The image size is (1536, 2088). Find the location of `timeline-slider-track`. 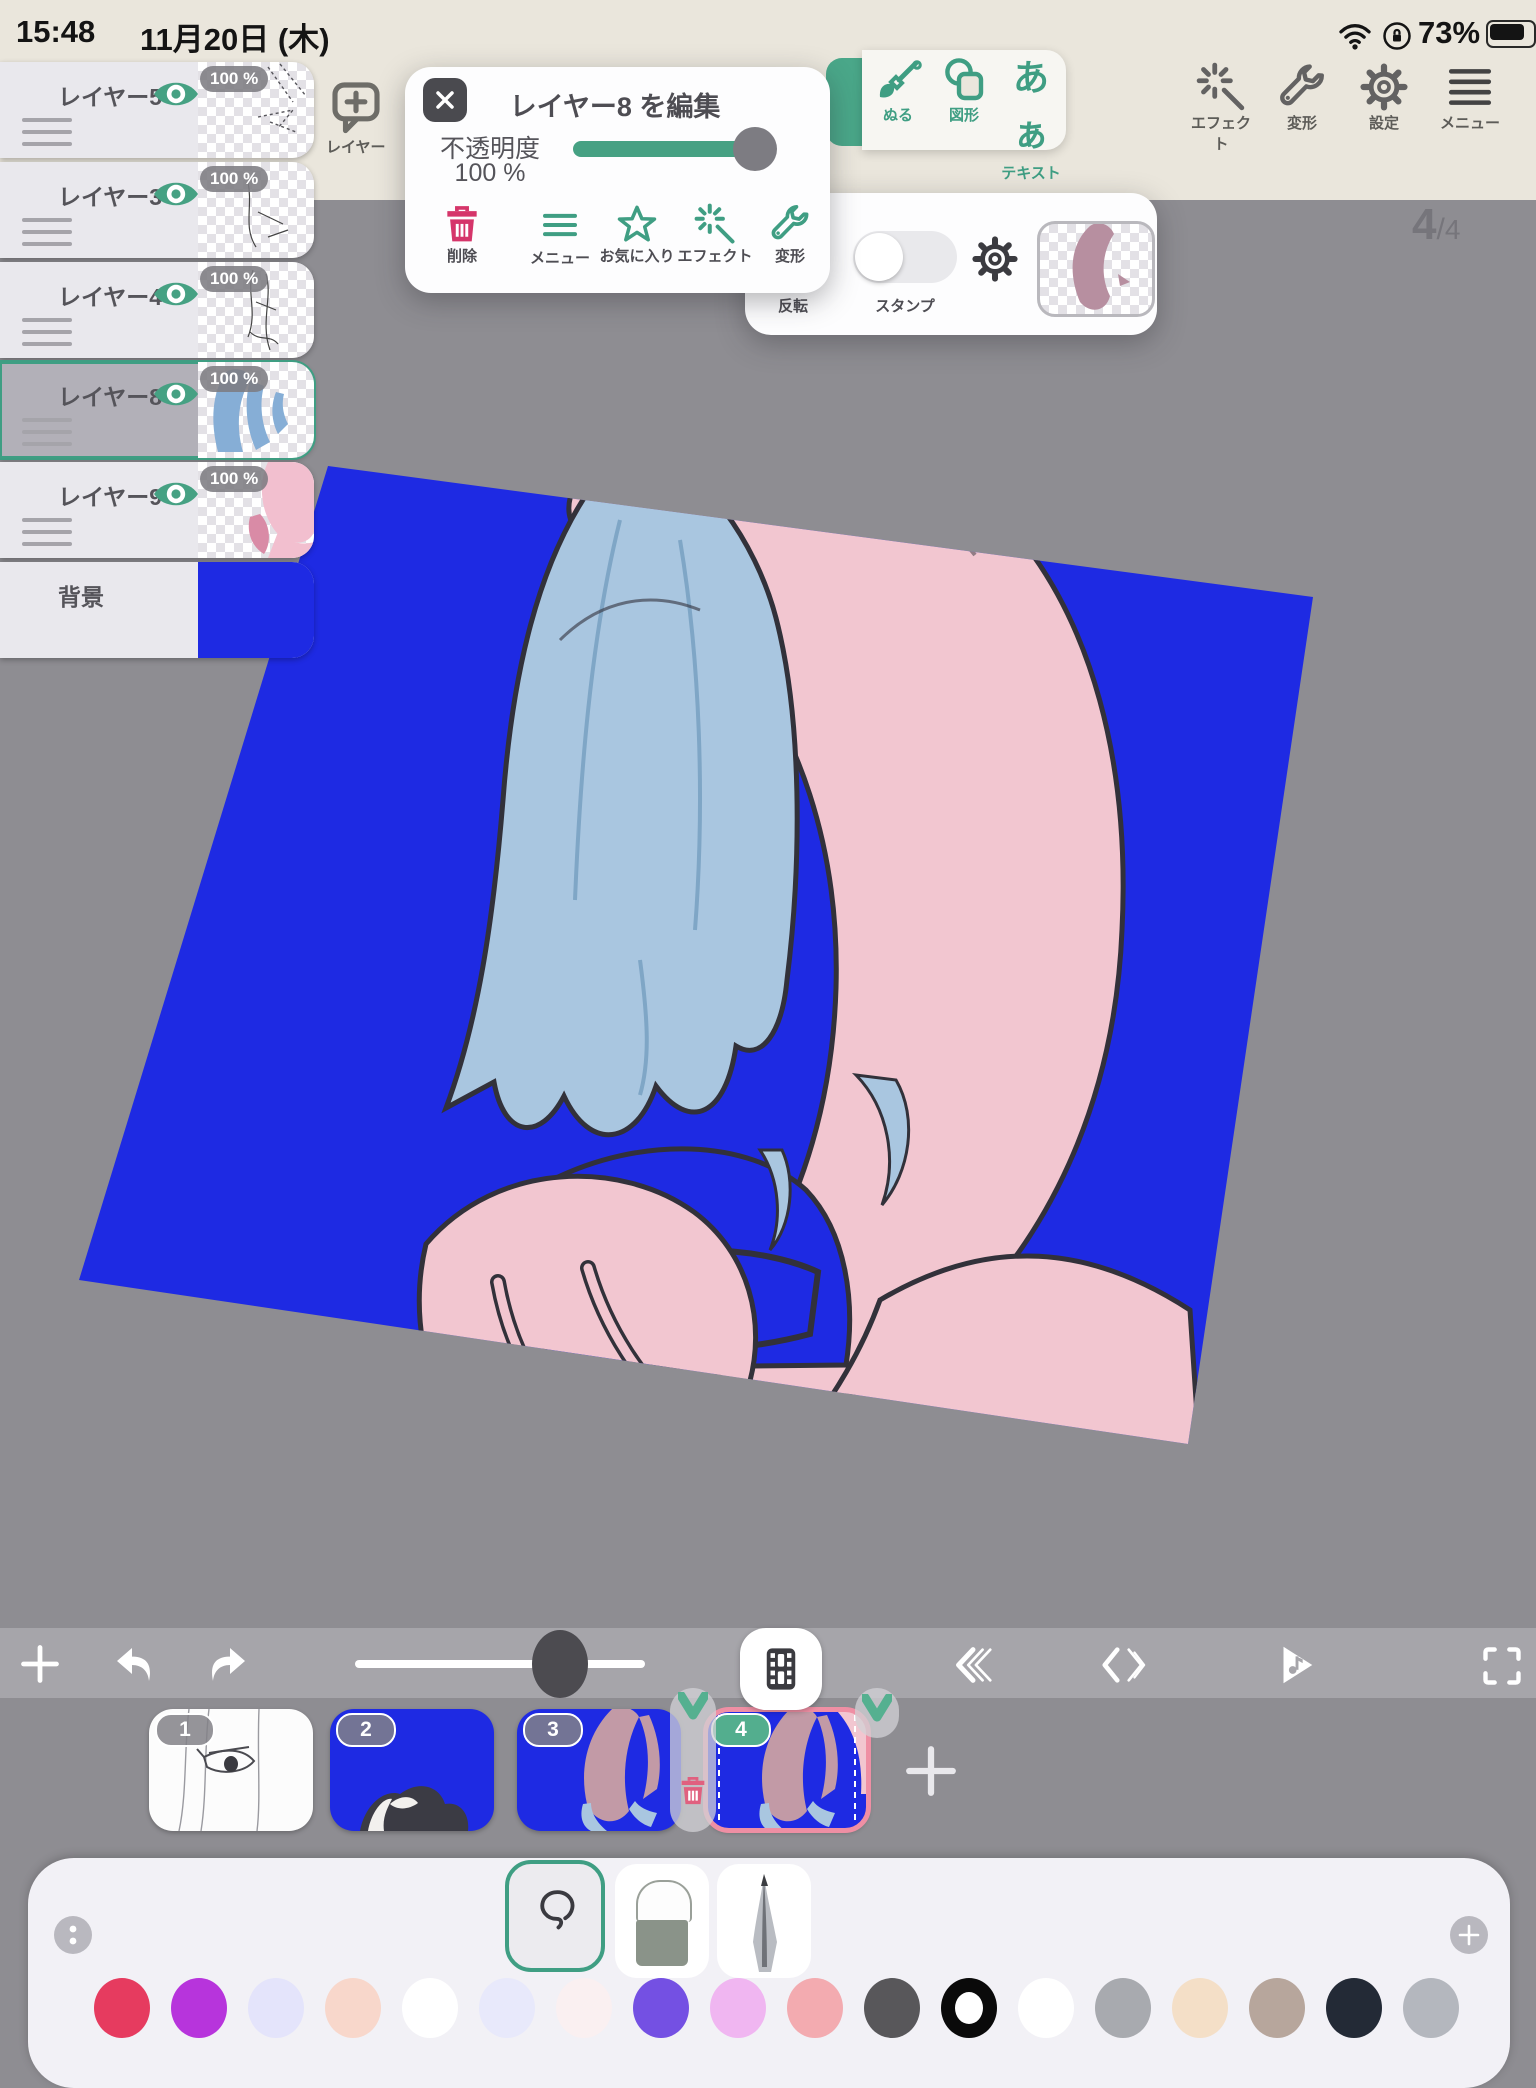

timeline-slider-track is located at coordinates (500, 1664).